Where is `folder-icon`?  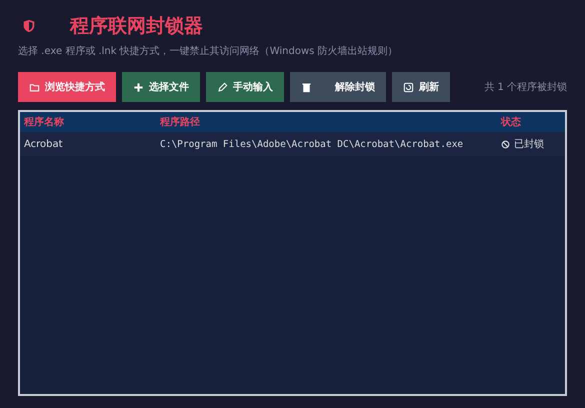
folder-icon is located at coordinates (34, 87).